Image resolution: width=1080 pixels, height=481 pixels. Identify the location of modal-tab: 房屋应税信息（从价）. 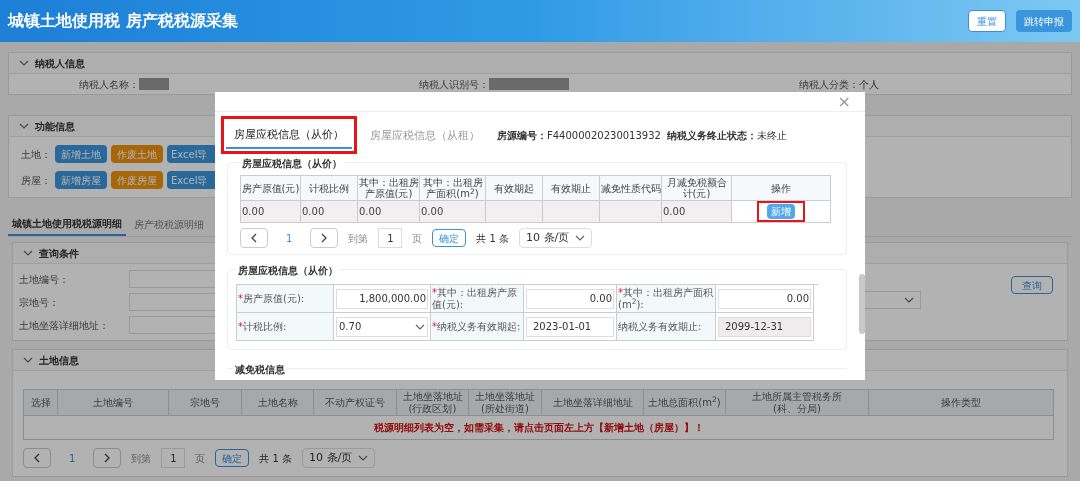
(289, 136).